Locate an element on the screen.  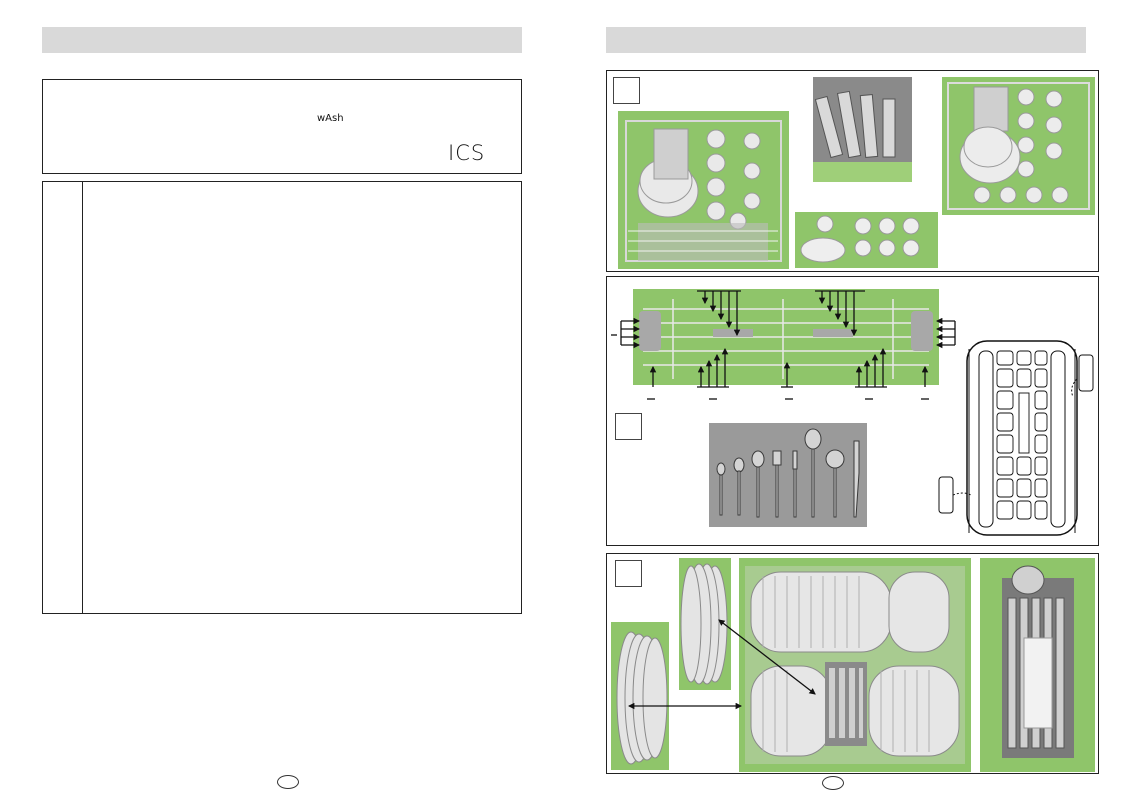
photo-cutlery-basket-loaded is located at coordinates (1037, 665).